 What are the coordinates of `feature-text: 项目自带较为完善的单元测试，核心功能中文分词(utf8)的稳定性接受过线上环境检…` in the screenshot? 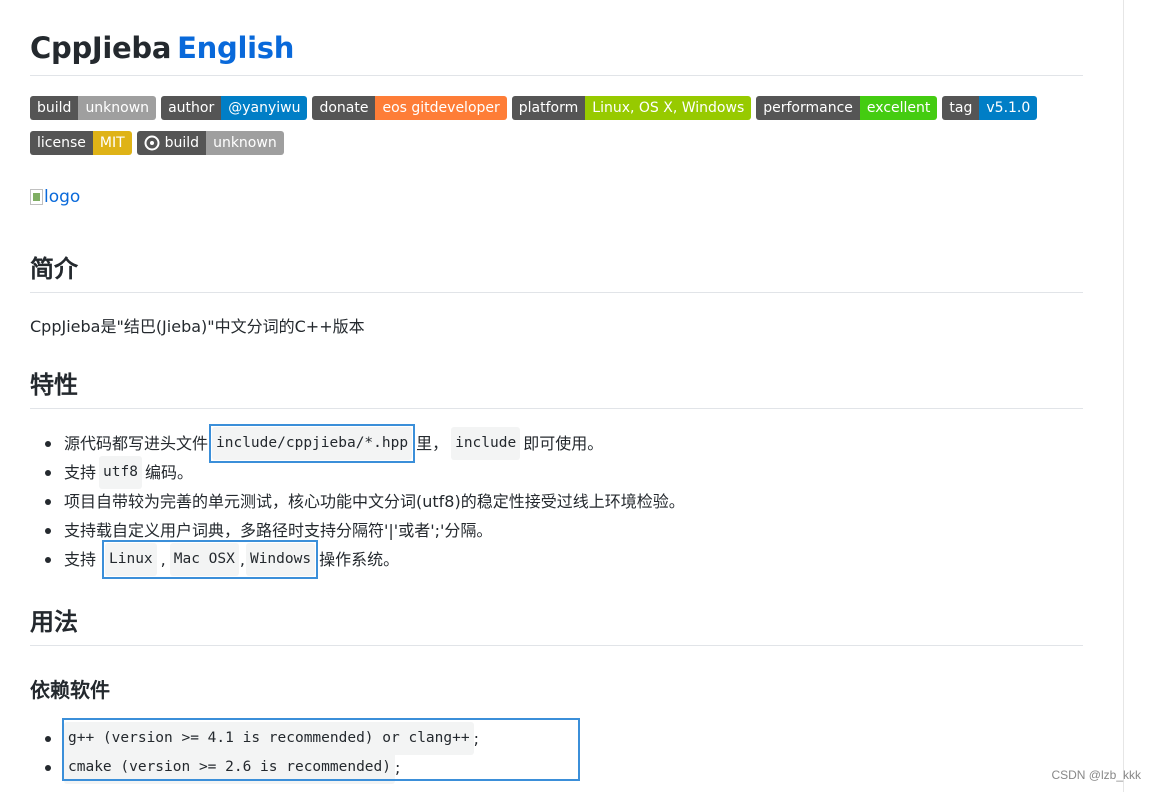 It's located at (374, 501).